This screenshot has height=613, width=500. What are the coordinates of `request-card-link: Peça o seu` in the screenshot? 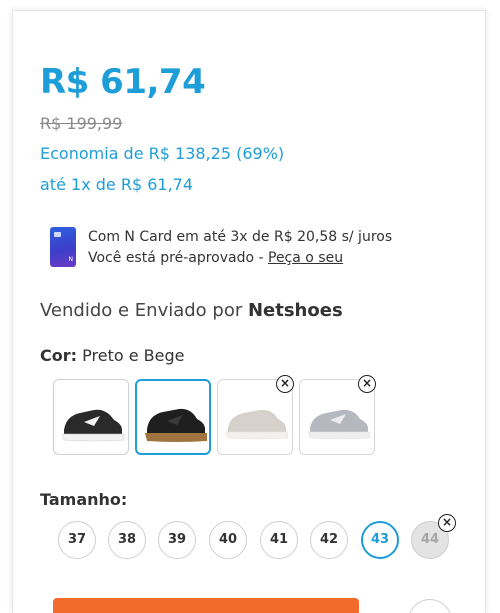 It's located at (305, 258).